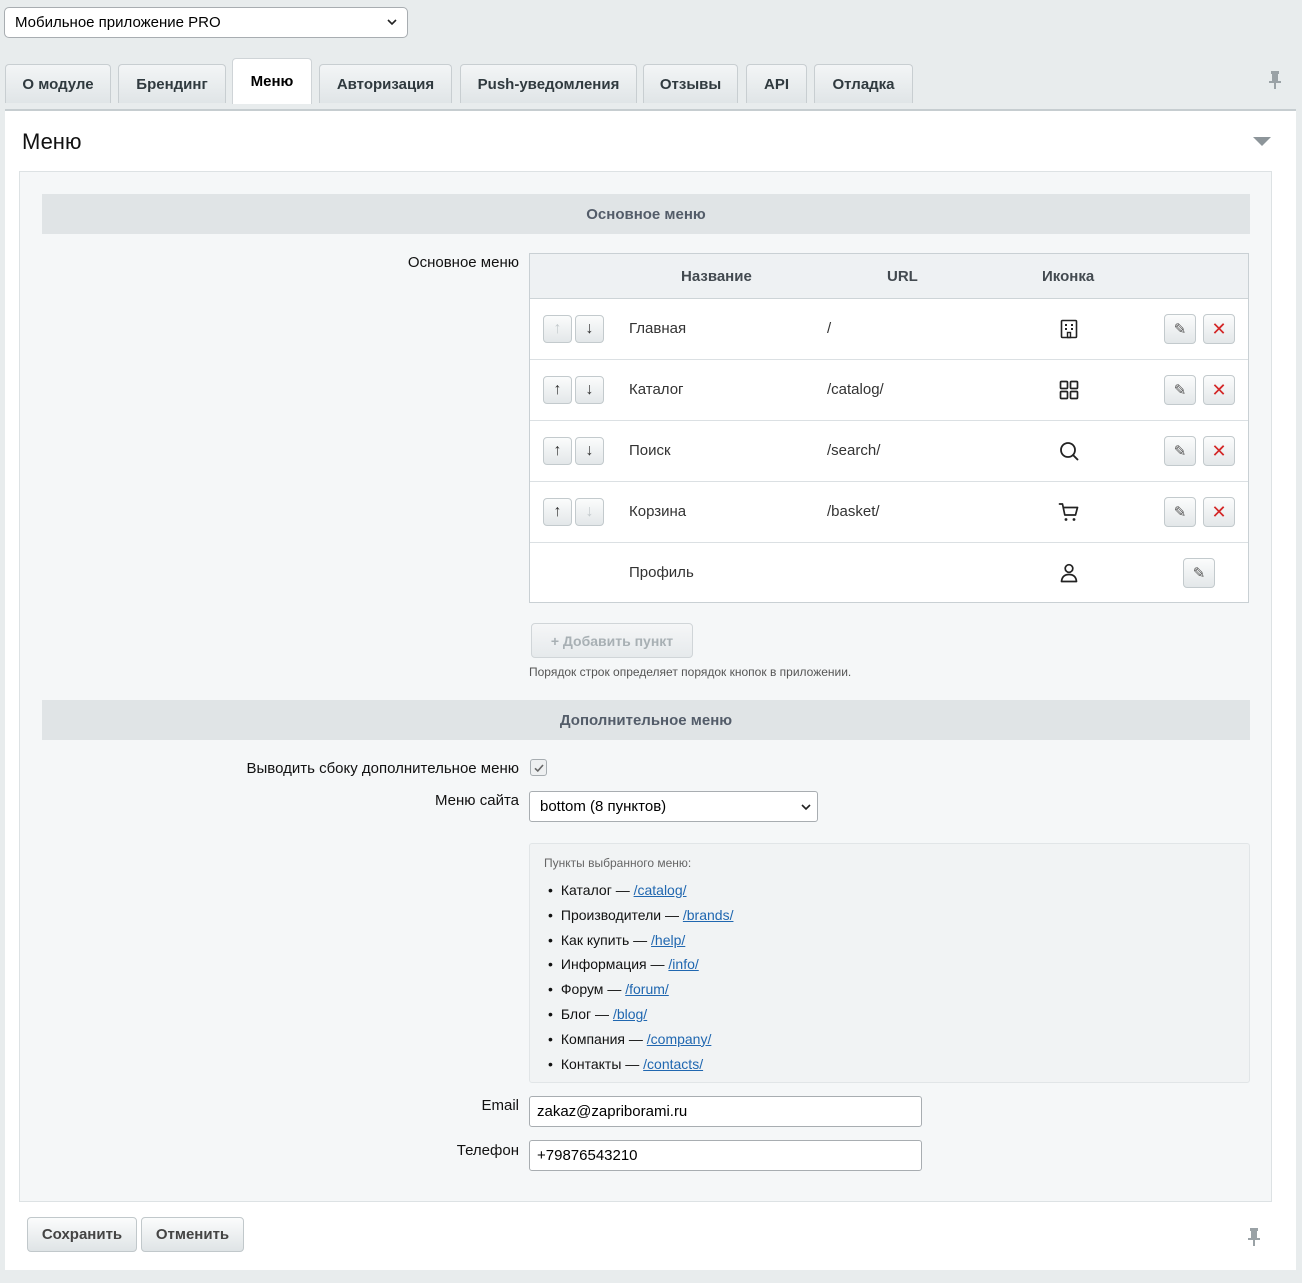  I want to click on add-item-button: + Добавить пункт, so click(612, 640).